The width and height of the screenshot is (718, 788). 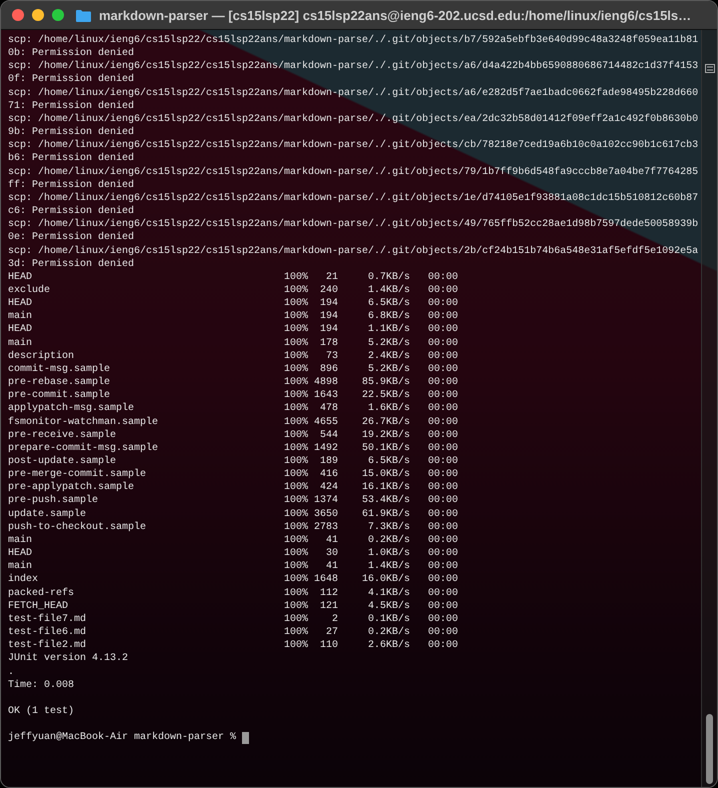 I want to click on file-name: pre-merge-commit.sample, so click(x=78, y=475).